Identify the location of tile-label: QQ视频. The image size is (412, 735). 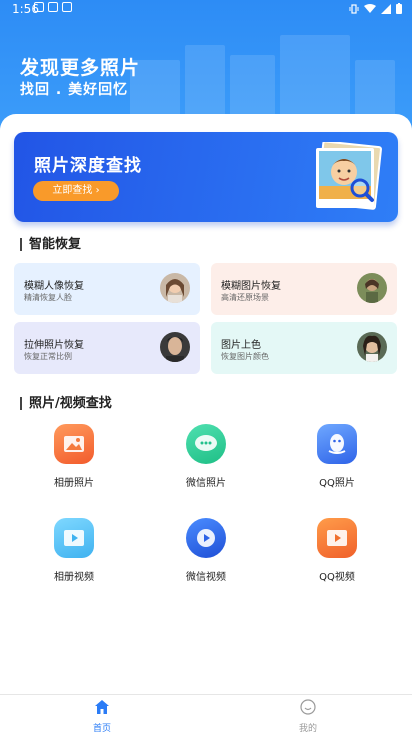
(337, 577).